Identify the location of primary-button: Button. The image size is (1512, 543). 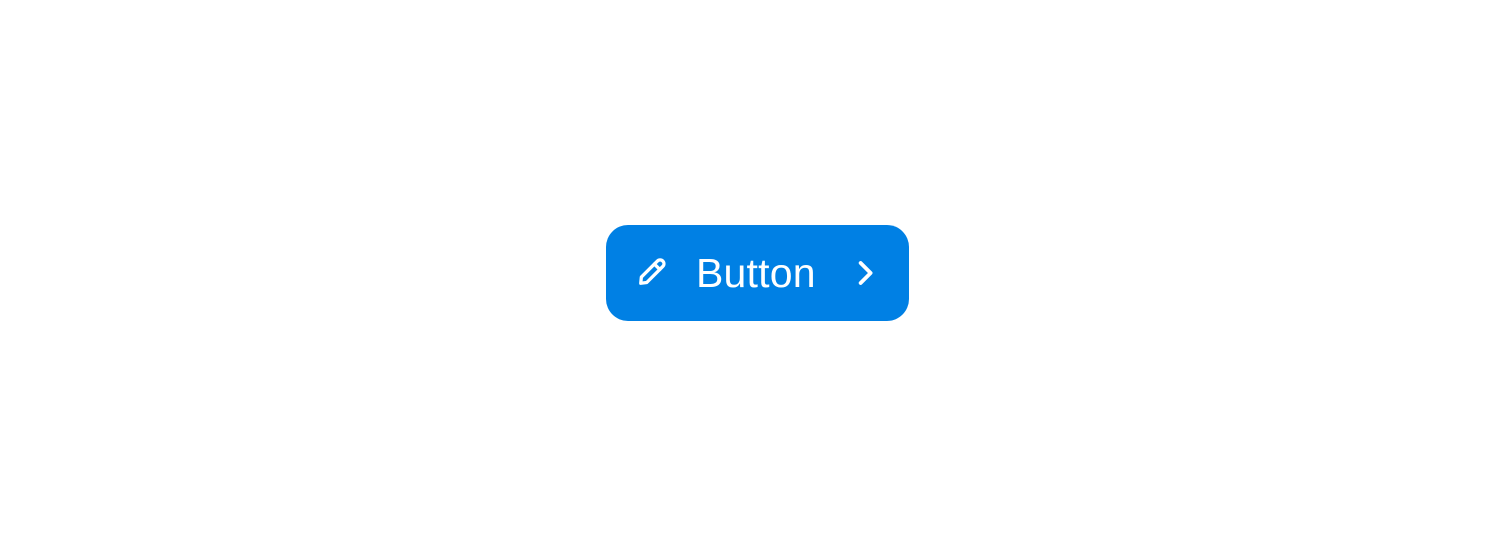
(757, 273).